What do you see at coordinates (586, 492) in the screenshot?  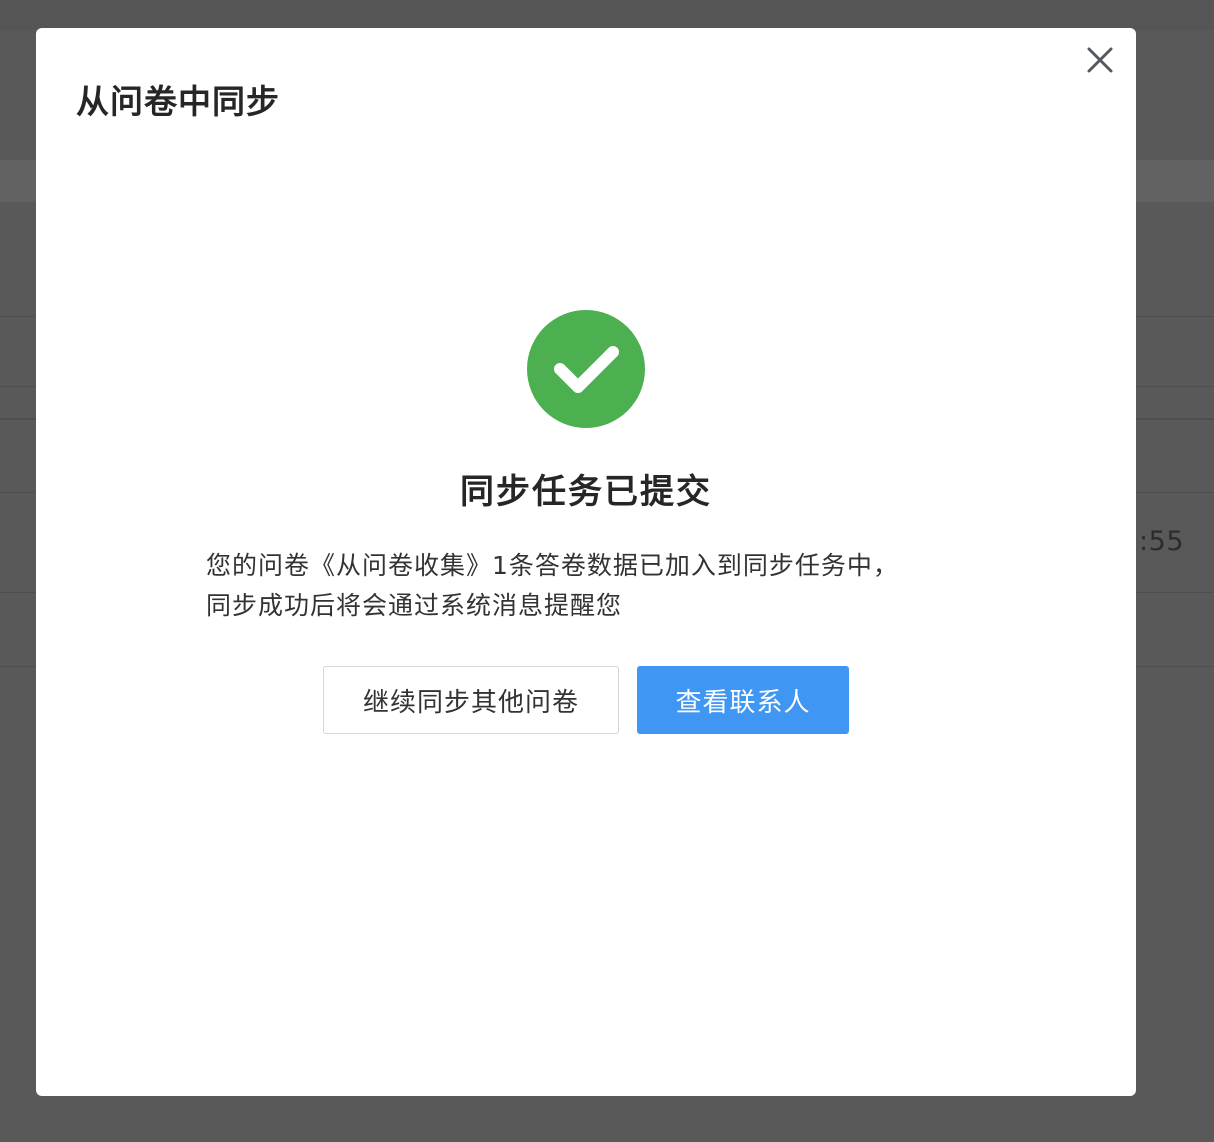 I see `result-title: 同步任务已提交` at bounding box center [586, 492].